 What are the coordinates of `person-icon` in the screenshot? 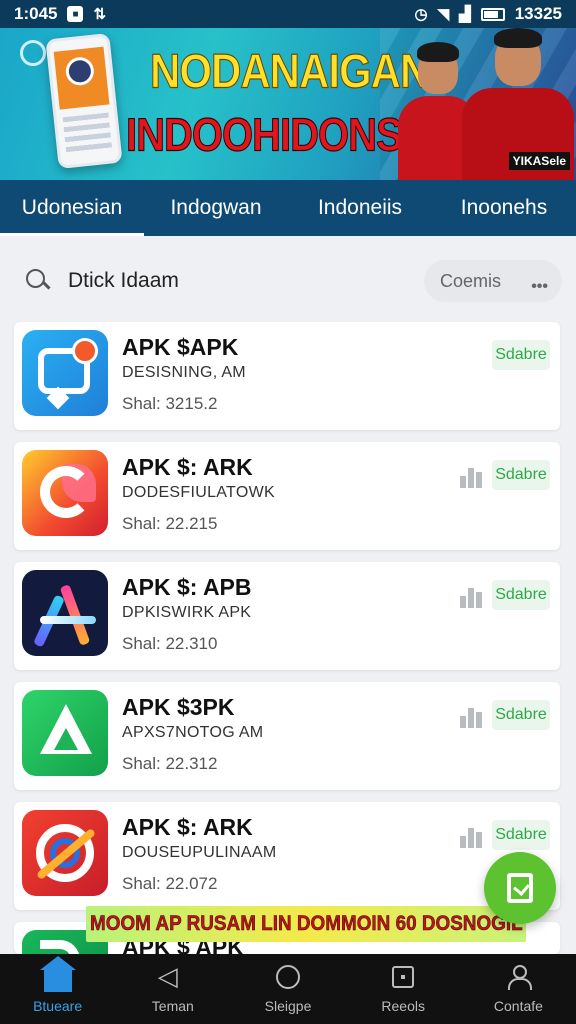 It's located at (520, 977).